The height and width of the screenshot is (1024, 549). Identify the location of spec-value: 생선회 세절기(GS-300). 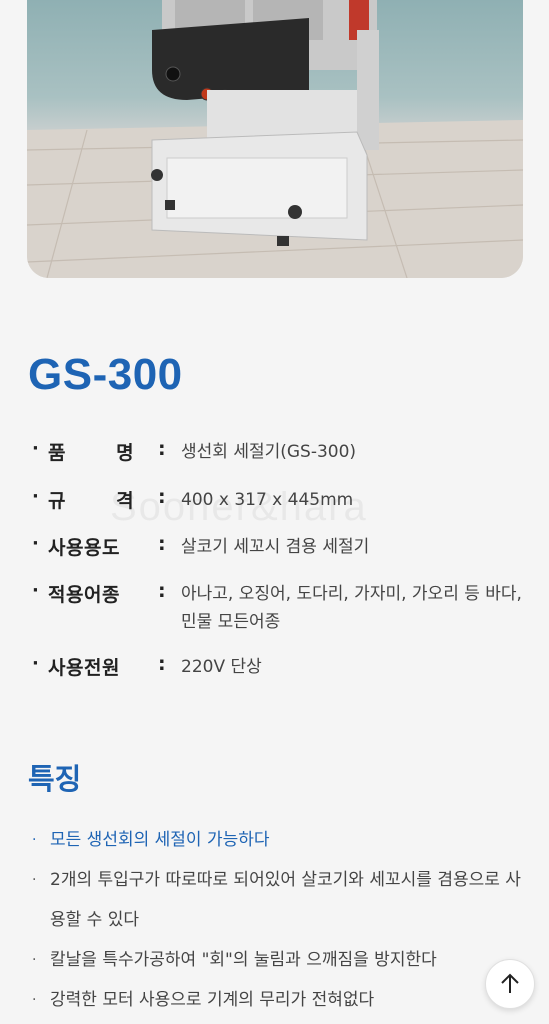
(269, 452).